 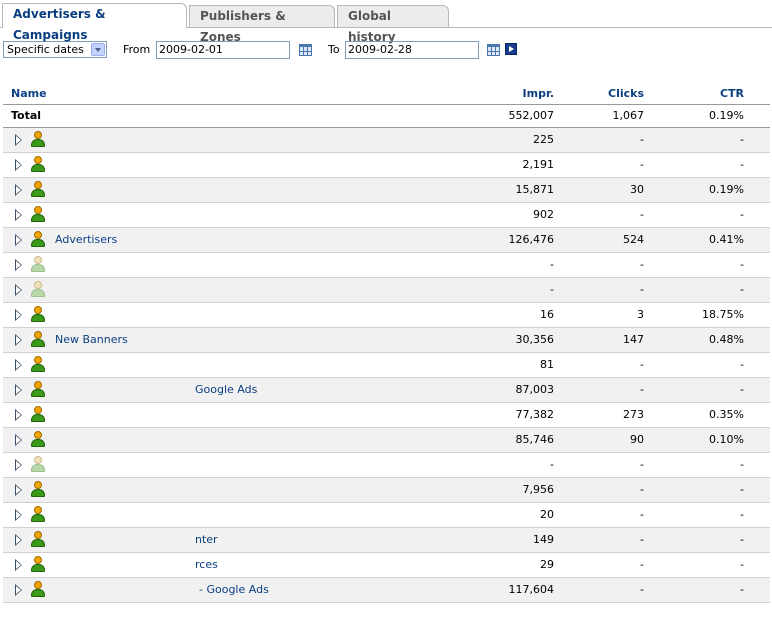 What do you see at coordinates (393, 24) in the screenshot?
I see `tab-global-history: Global history` at bounding box center [393, 24].